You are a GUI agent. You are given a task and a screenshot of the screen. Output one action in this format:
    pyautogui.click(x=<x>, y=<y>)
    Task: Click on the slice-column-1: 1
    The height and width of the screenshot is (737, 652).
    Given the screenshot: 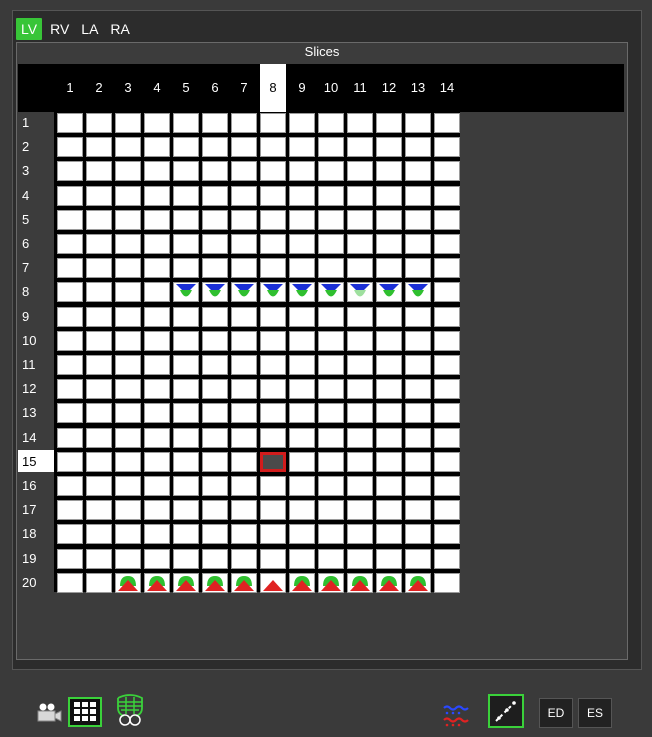 What is the action you would take?
    pyautogui.click(x=70, y=88)
    